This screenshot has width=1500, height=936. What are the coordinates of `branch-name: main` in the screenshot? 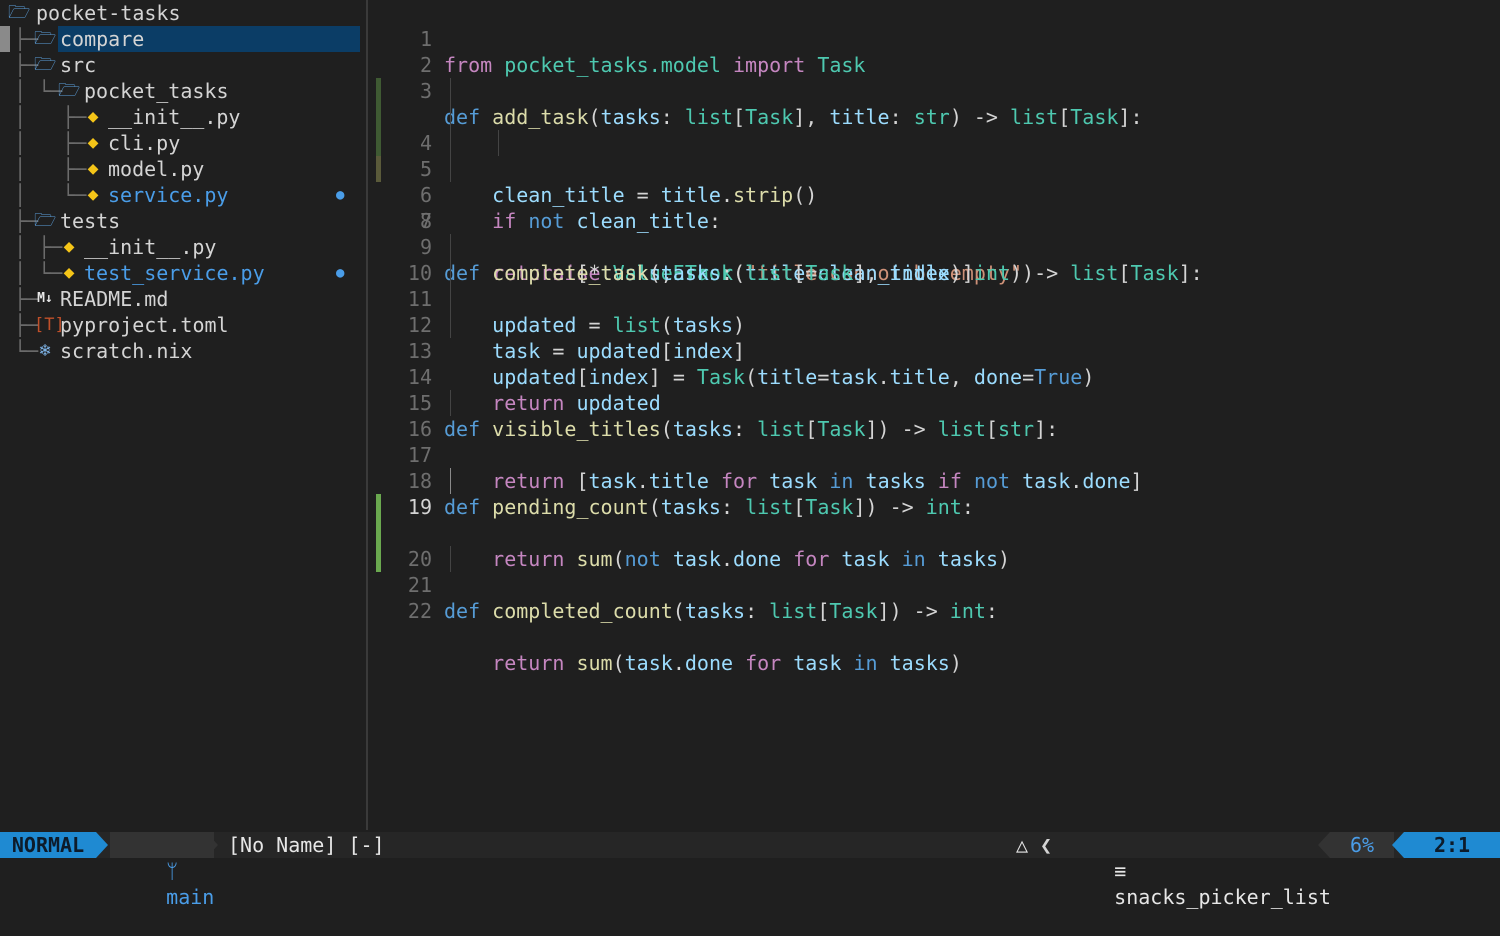 It's located at (190, 897).